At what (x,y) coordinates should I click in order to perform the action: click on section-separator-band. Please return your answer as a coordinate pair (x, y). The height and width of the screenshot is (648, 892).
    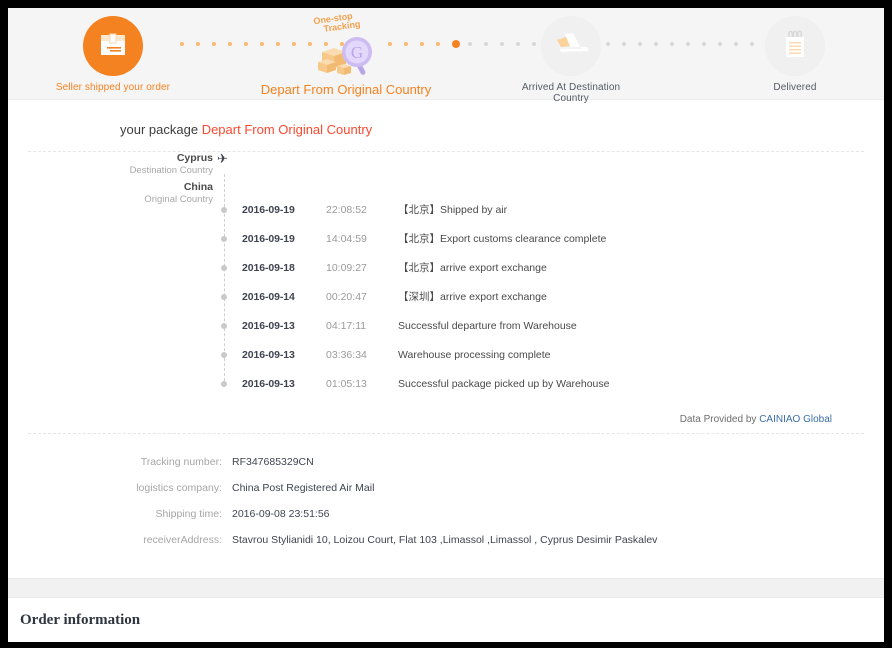
    Looking at the image, I should click on (446, 588).